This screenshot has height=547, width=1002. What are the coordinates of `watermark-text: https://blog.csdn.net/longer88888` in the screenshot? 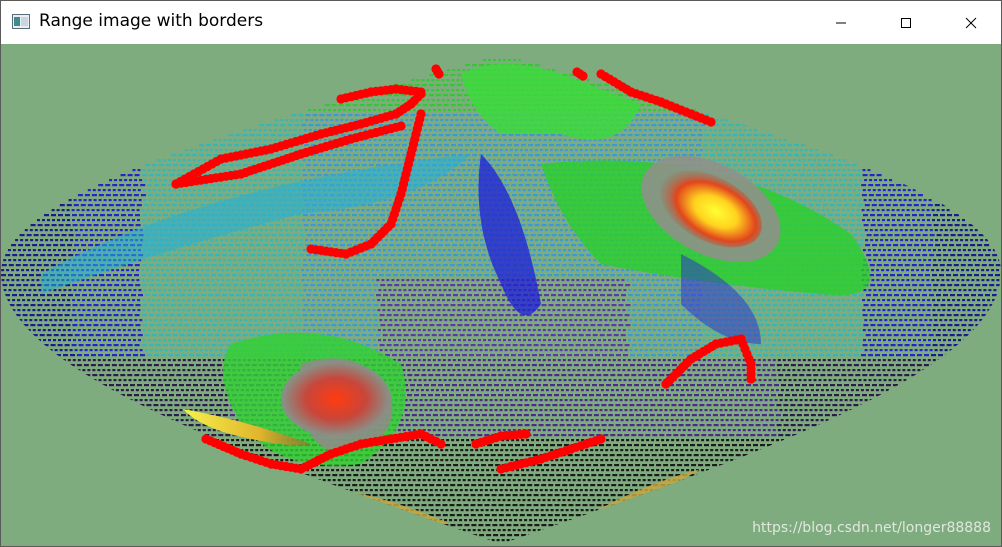 It's located at (871, 528).